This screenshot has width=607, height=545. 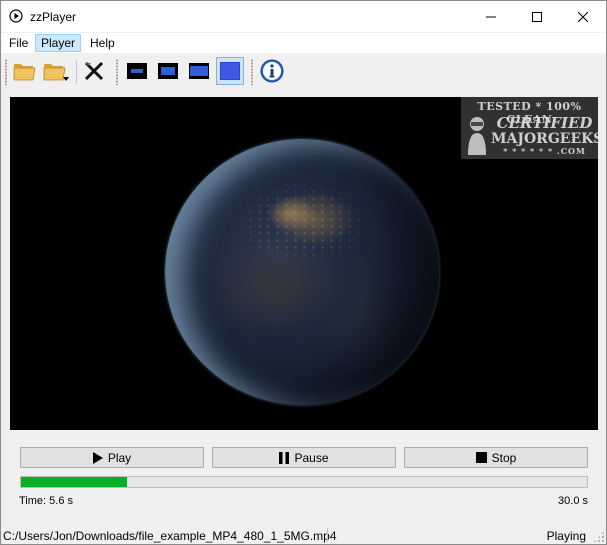 I want to click on open-recent-folder-icon, so click(x=56, y=72).